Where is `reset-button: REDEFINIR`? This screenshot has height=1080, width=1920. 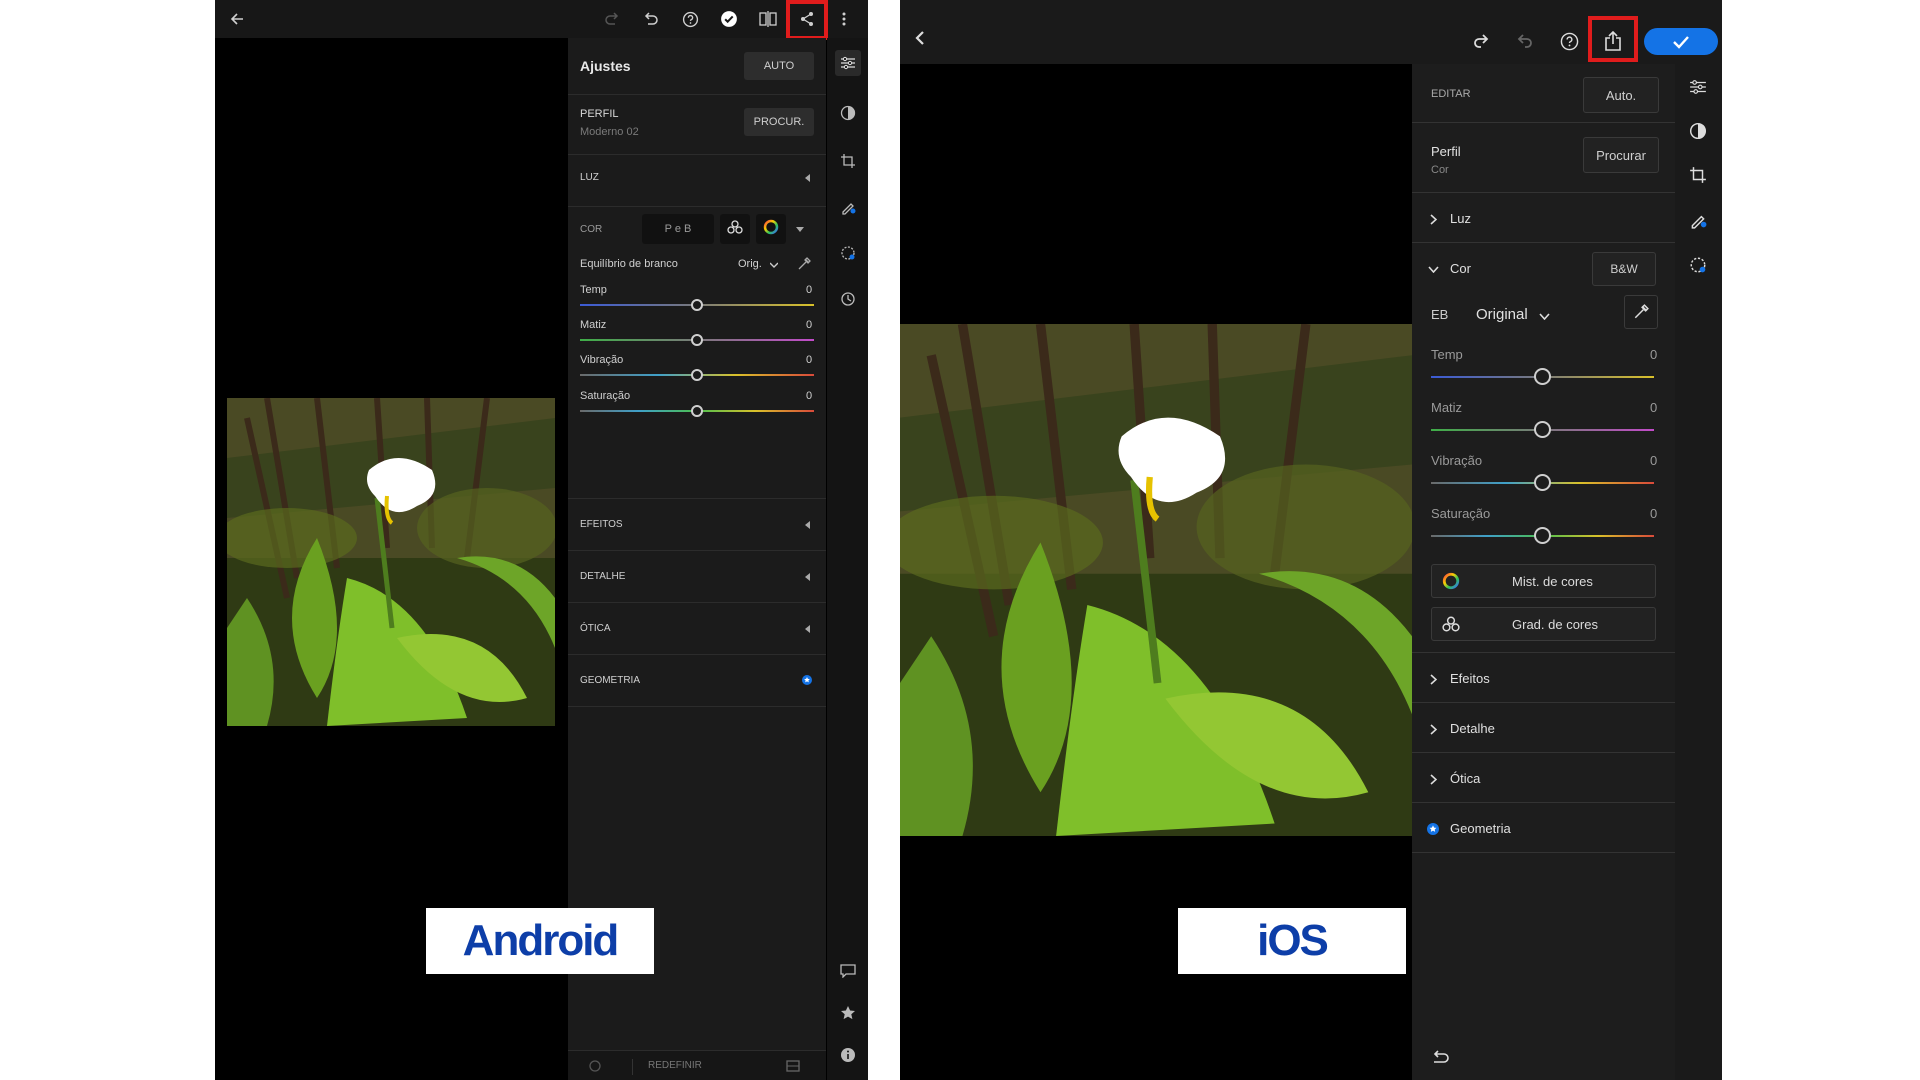
reset-button: REDEFINIR is located at coordinates (675, 1065).